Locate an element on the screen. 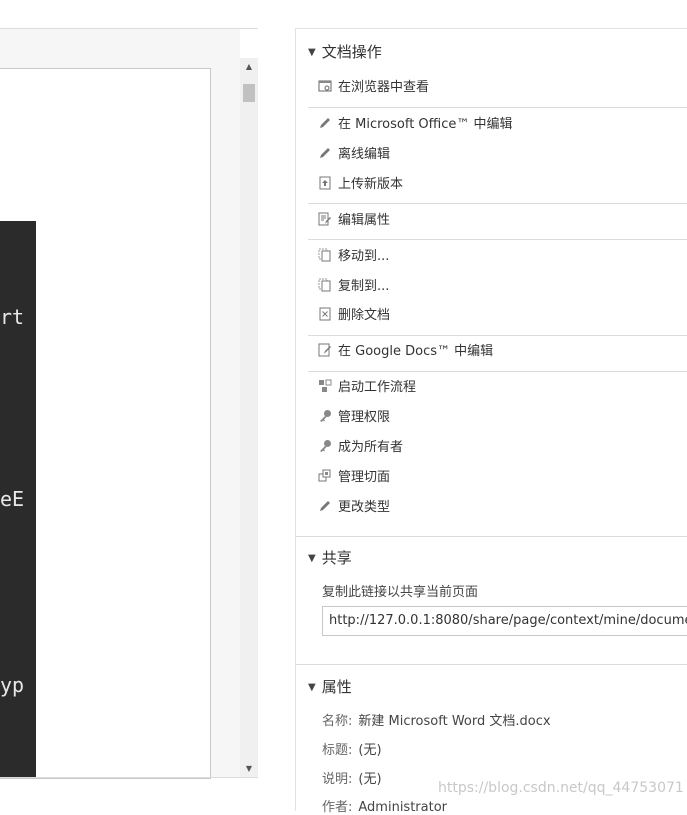 Image resolution: width=687 pixels, height=815 pixels. view-in-browser-action: 在浏览器中查看 is located at coordinates (373, 88).